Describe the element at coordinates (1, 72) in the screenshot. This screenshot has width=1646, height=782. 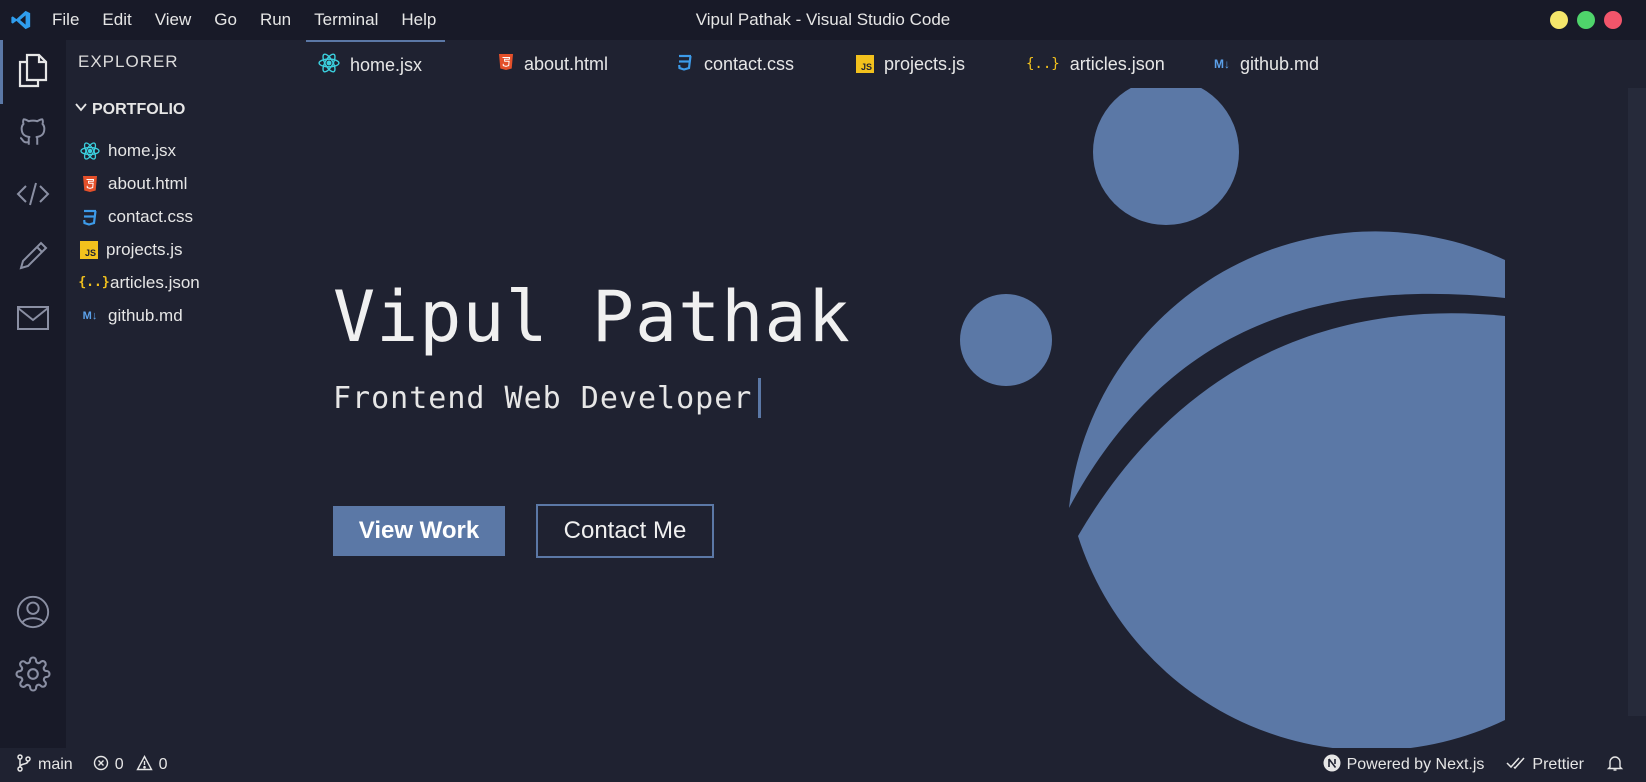
I see `active-indicator` at that location.